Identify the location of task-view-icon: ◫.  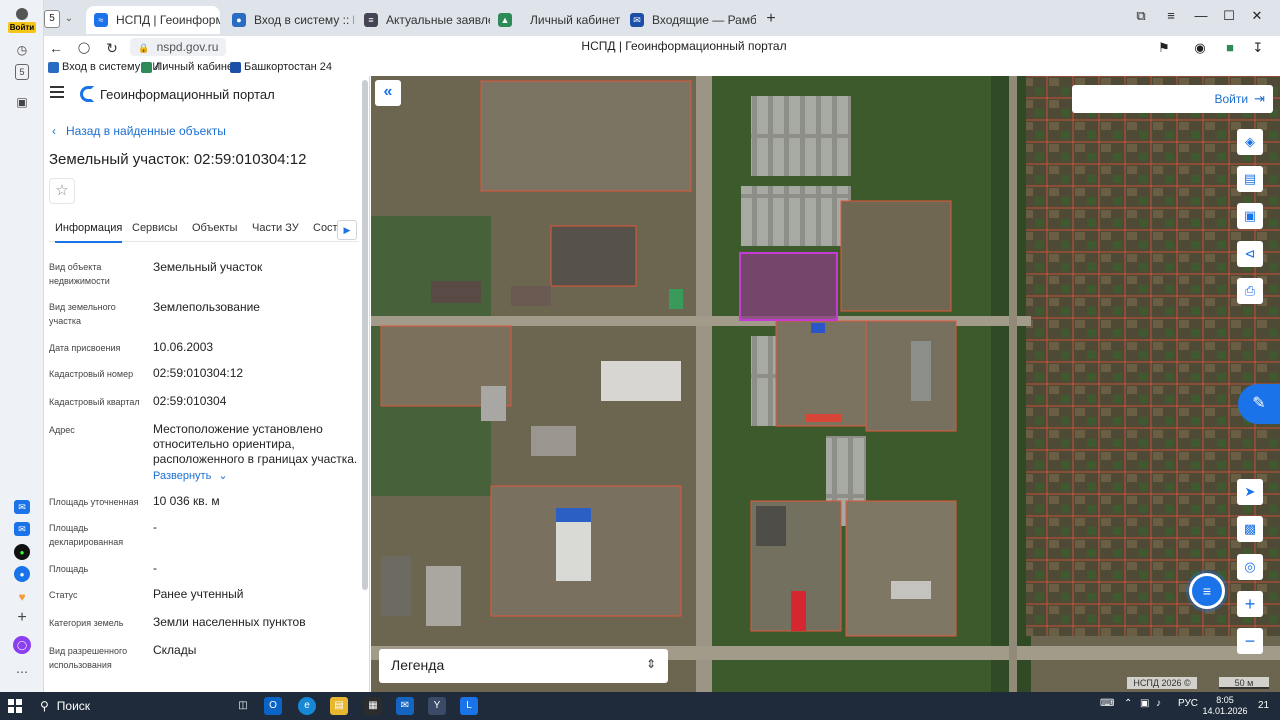
(243, 706).